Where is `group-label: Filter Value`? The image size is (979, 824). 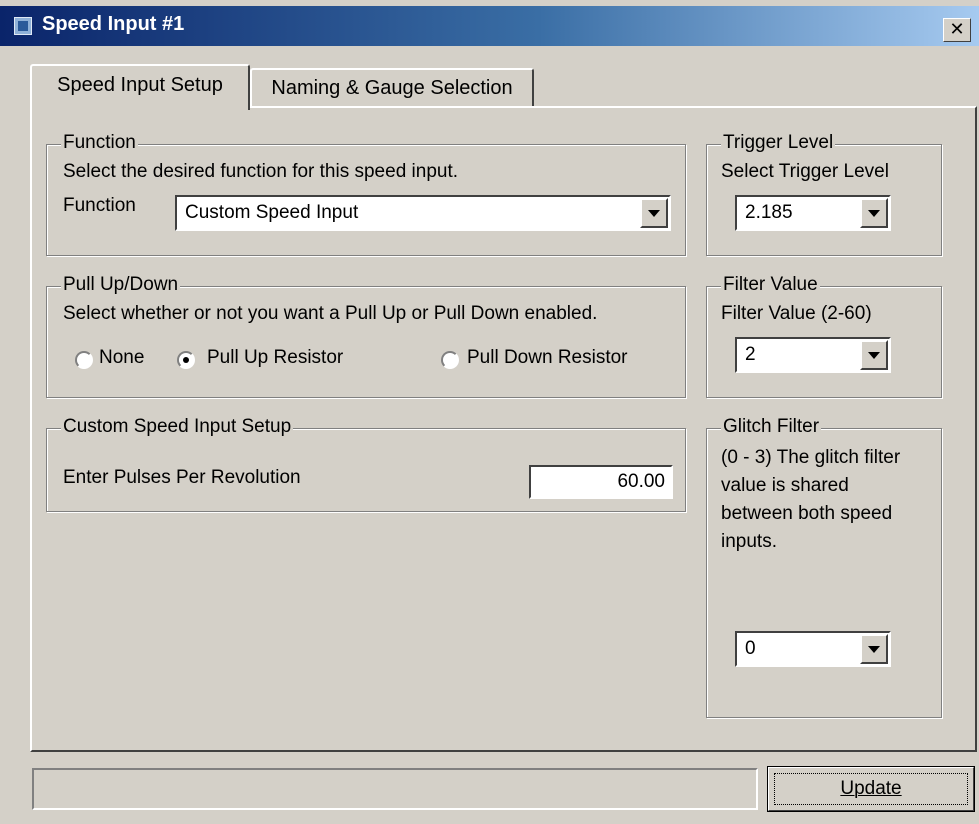
group-label: Filter Value is located at coordinates (770, 285).